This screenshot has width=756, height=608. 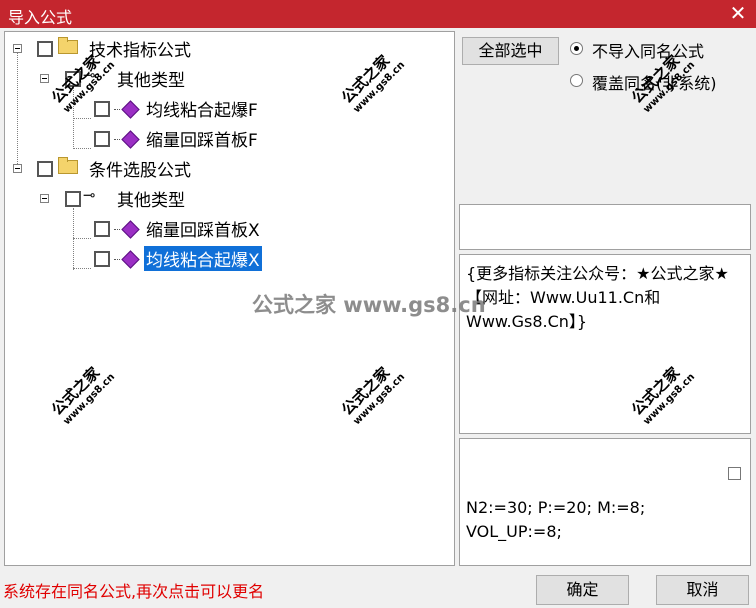 I want to click on group2-label: 条件选股公式, so click(x=140, y=168).